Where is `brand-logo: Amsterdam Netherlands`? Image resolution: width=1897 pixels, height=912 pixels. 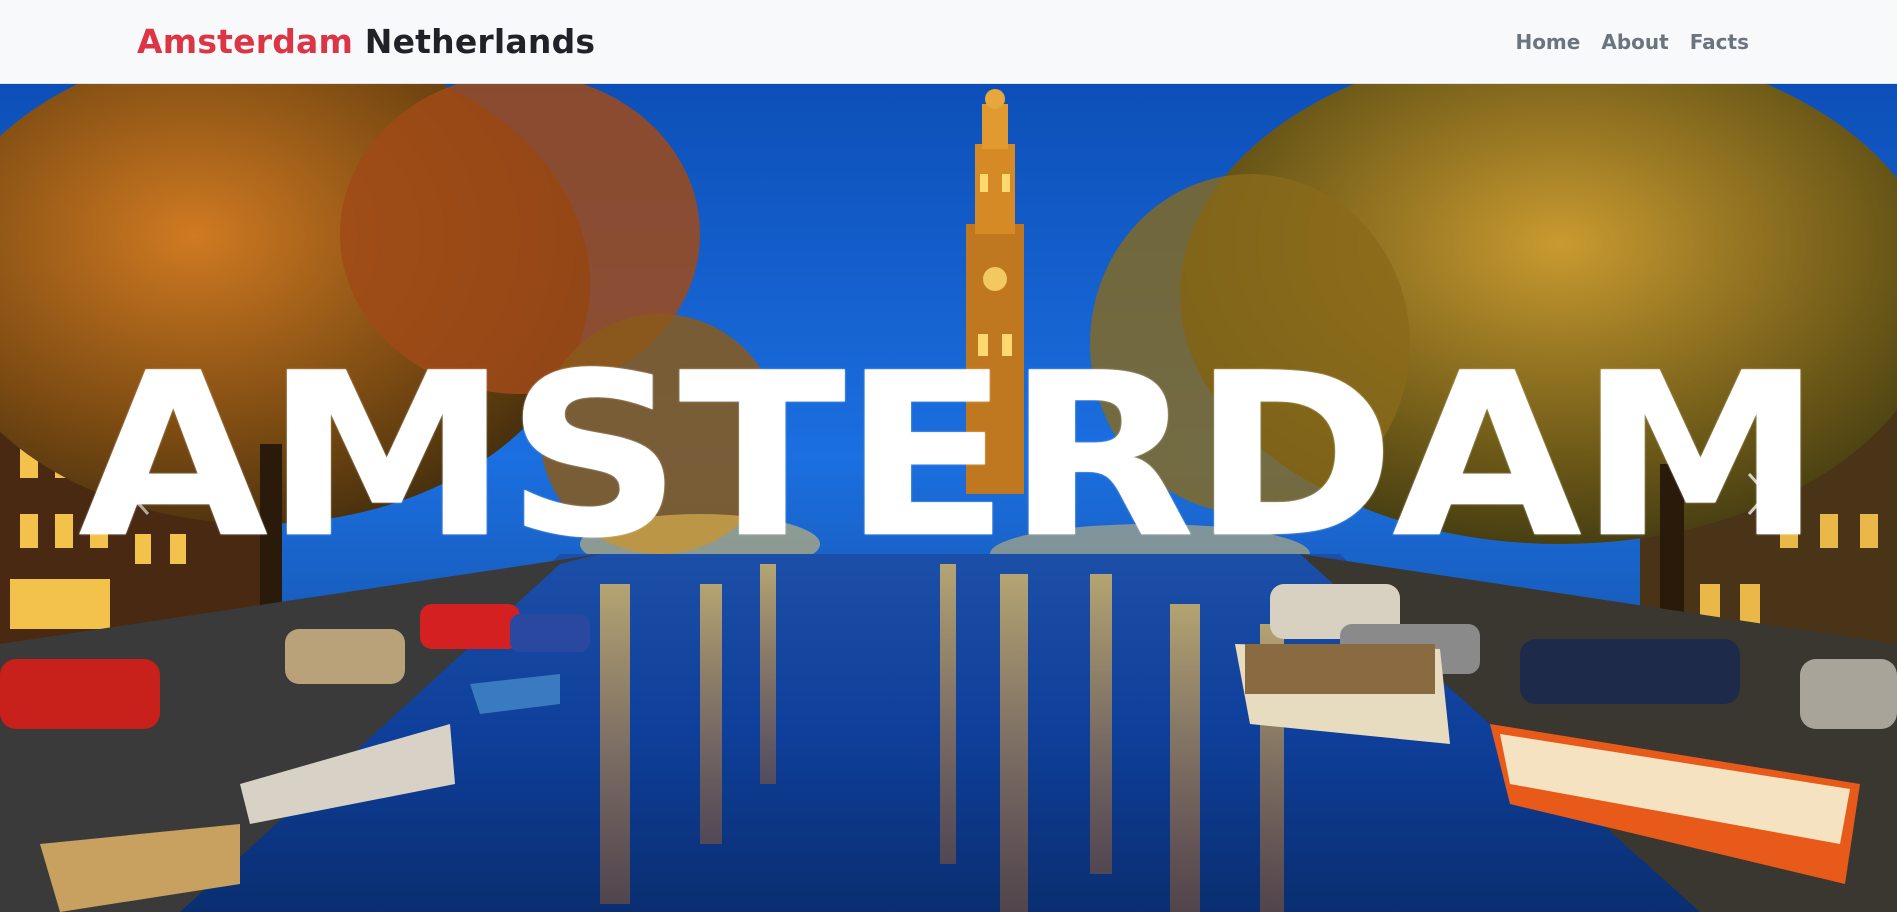 brand-logo: Amsterdam Netherlands is located at coordinates (366, 41).